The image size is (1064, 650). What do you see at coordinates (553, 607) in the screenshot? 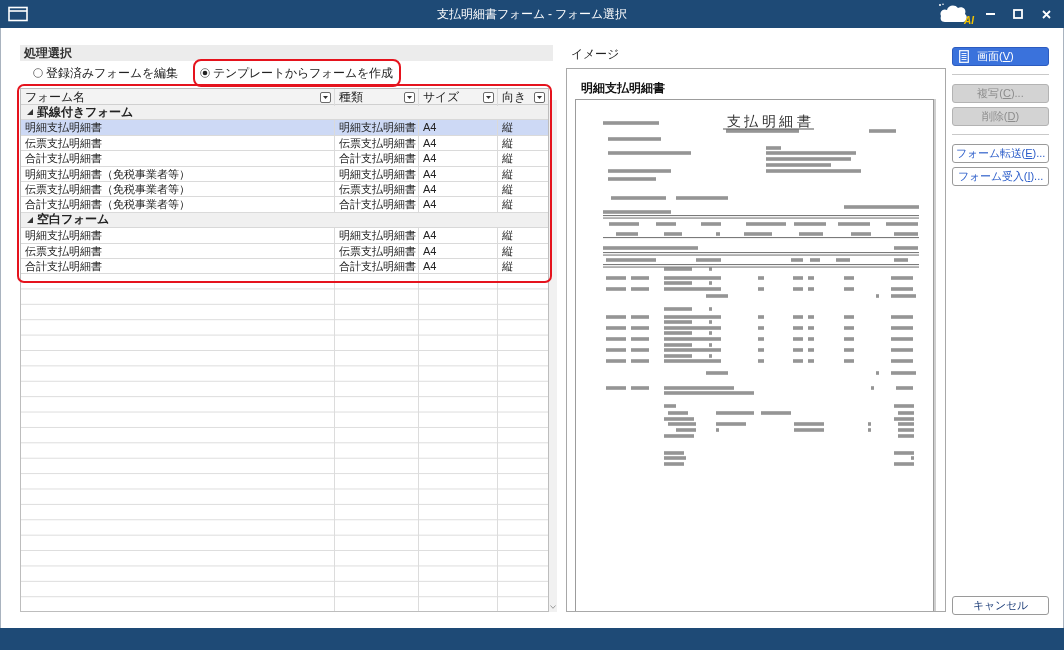
I see `chevron-down-icon` at bounding box center [553, 607].